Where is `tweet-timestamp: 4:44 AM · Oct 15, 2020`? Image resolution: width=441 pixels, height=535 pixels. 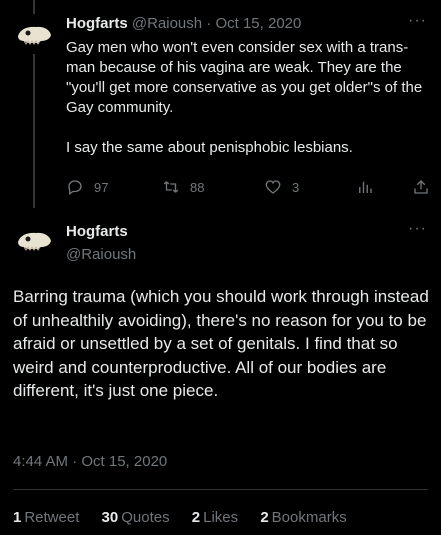 tweet-timestamp: 4:44 AM · Oct 15, 2020 is located at coordinates (90, 461).